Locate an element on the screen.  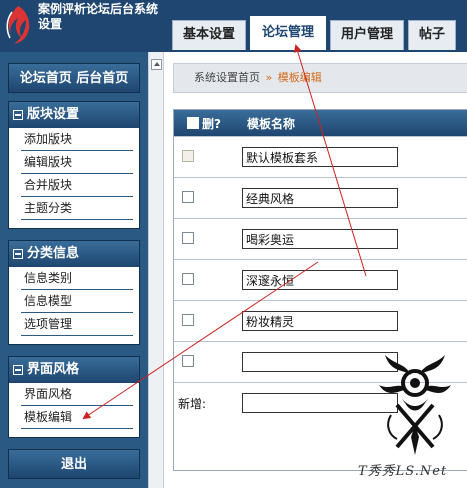
tab-forum-management: 论坛管理 is located at coordinates (288, 33).